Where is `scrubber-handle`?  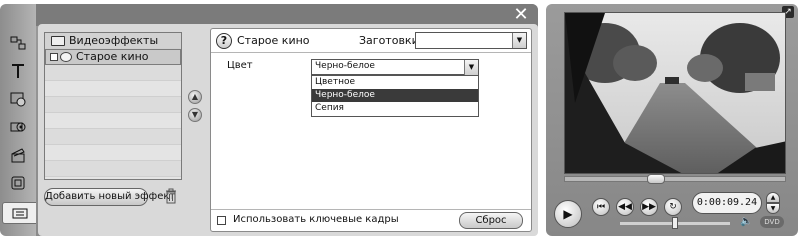
scrubber-handle is located at coordinates (656, 179).